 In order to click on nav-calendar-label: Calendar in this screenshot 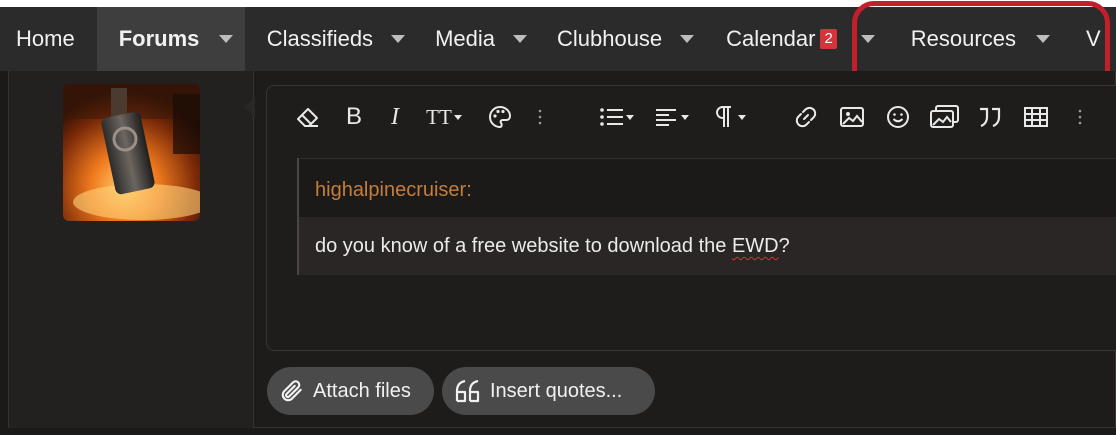, I will do `click(771, 38)`.